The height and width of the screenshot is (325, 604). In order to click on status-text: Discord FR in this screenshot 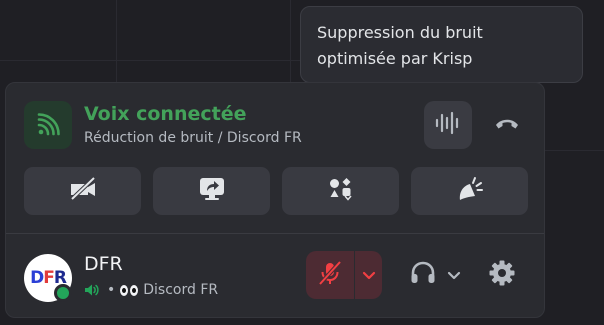, I will do `click(181, 290)`.